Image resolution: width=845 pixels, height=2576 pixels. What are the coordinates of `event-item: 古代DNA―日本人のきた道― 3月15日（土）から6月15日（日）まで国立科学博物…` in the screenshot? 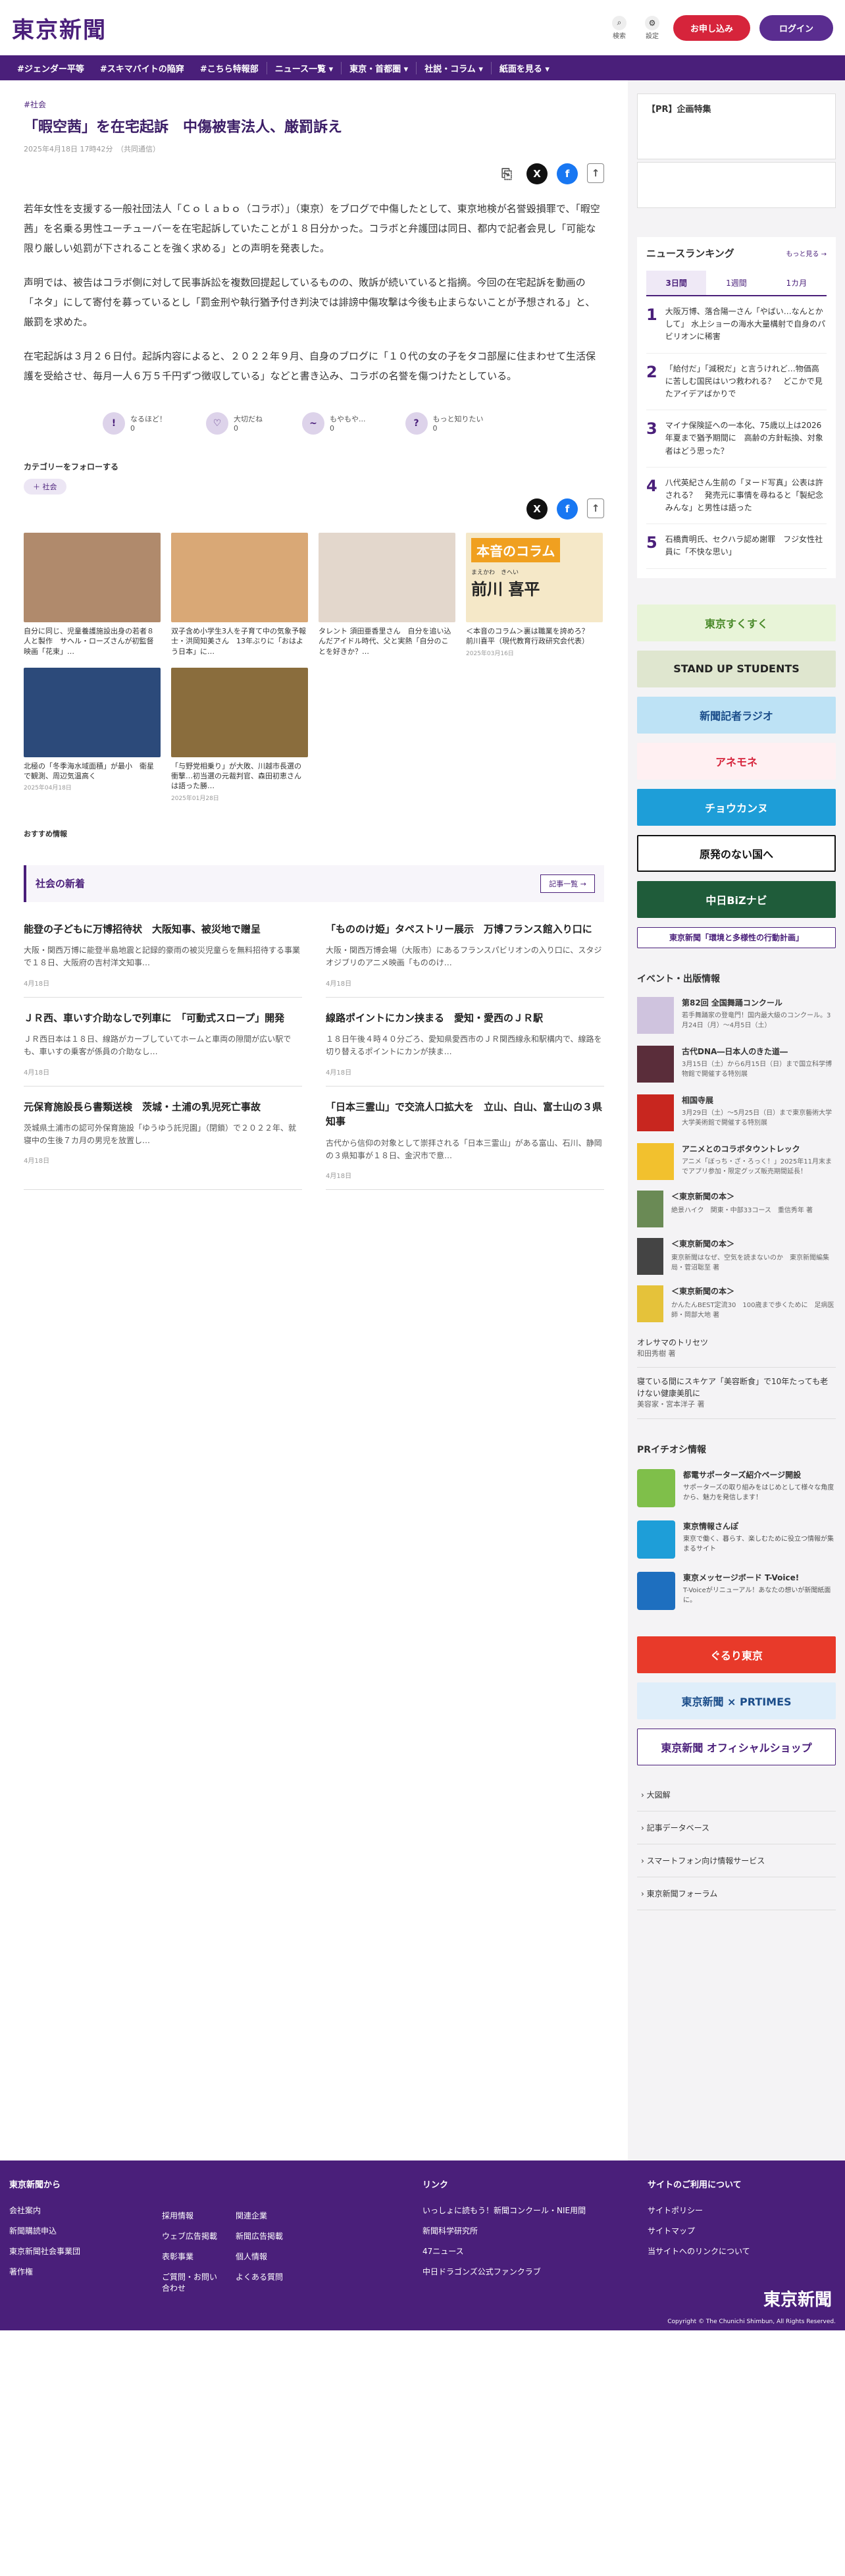 It's located at (737, 1064).